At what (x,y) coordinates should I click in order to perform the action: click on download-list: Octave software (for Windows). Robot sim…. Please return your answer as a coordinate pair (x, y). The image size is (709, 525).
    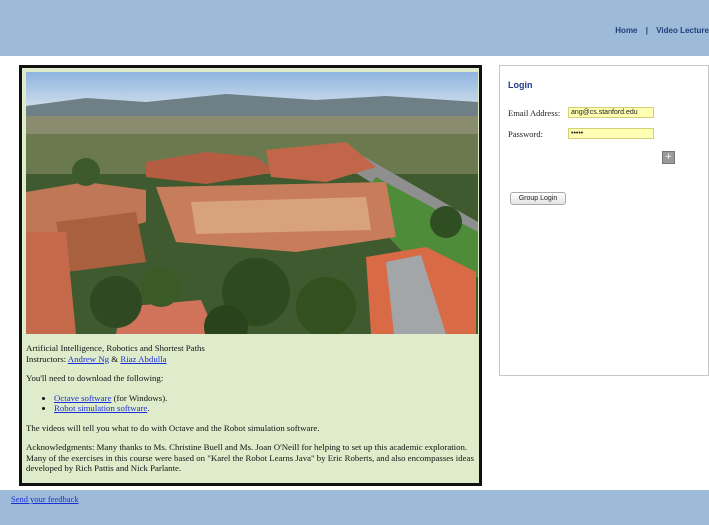
    Looking at the image, I should click on (252, 403).